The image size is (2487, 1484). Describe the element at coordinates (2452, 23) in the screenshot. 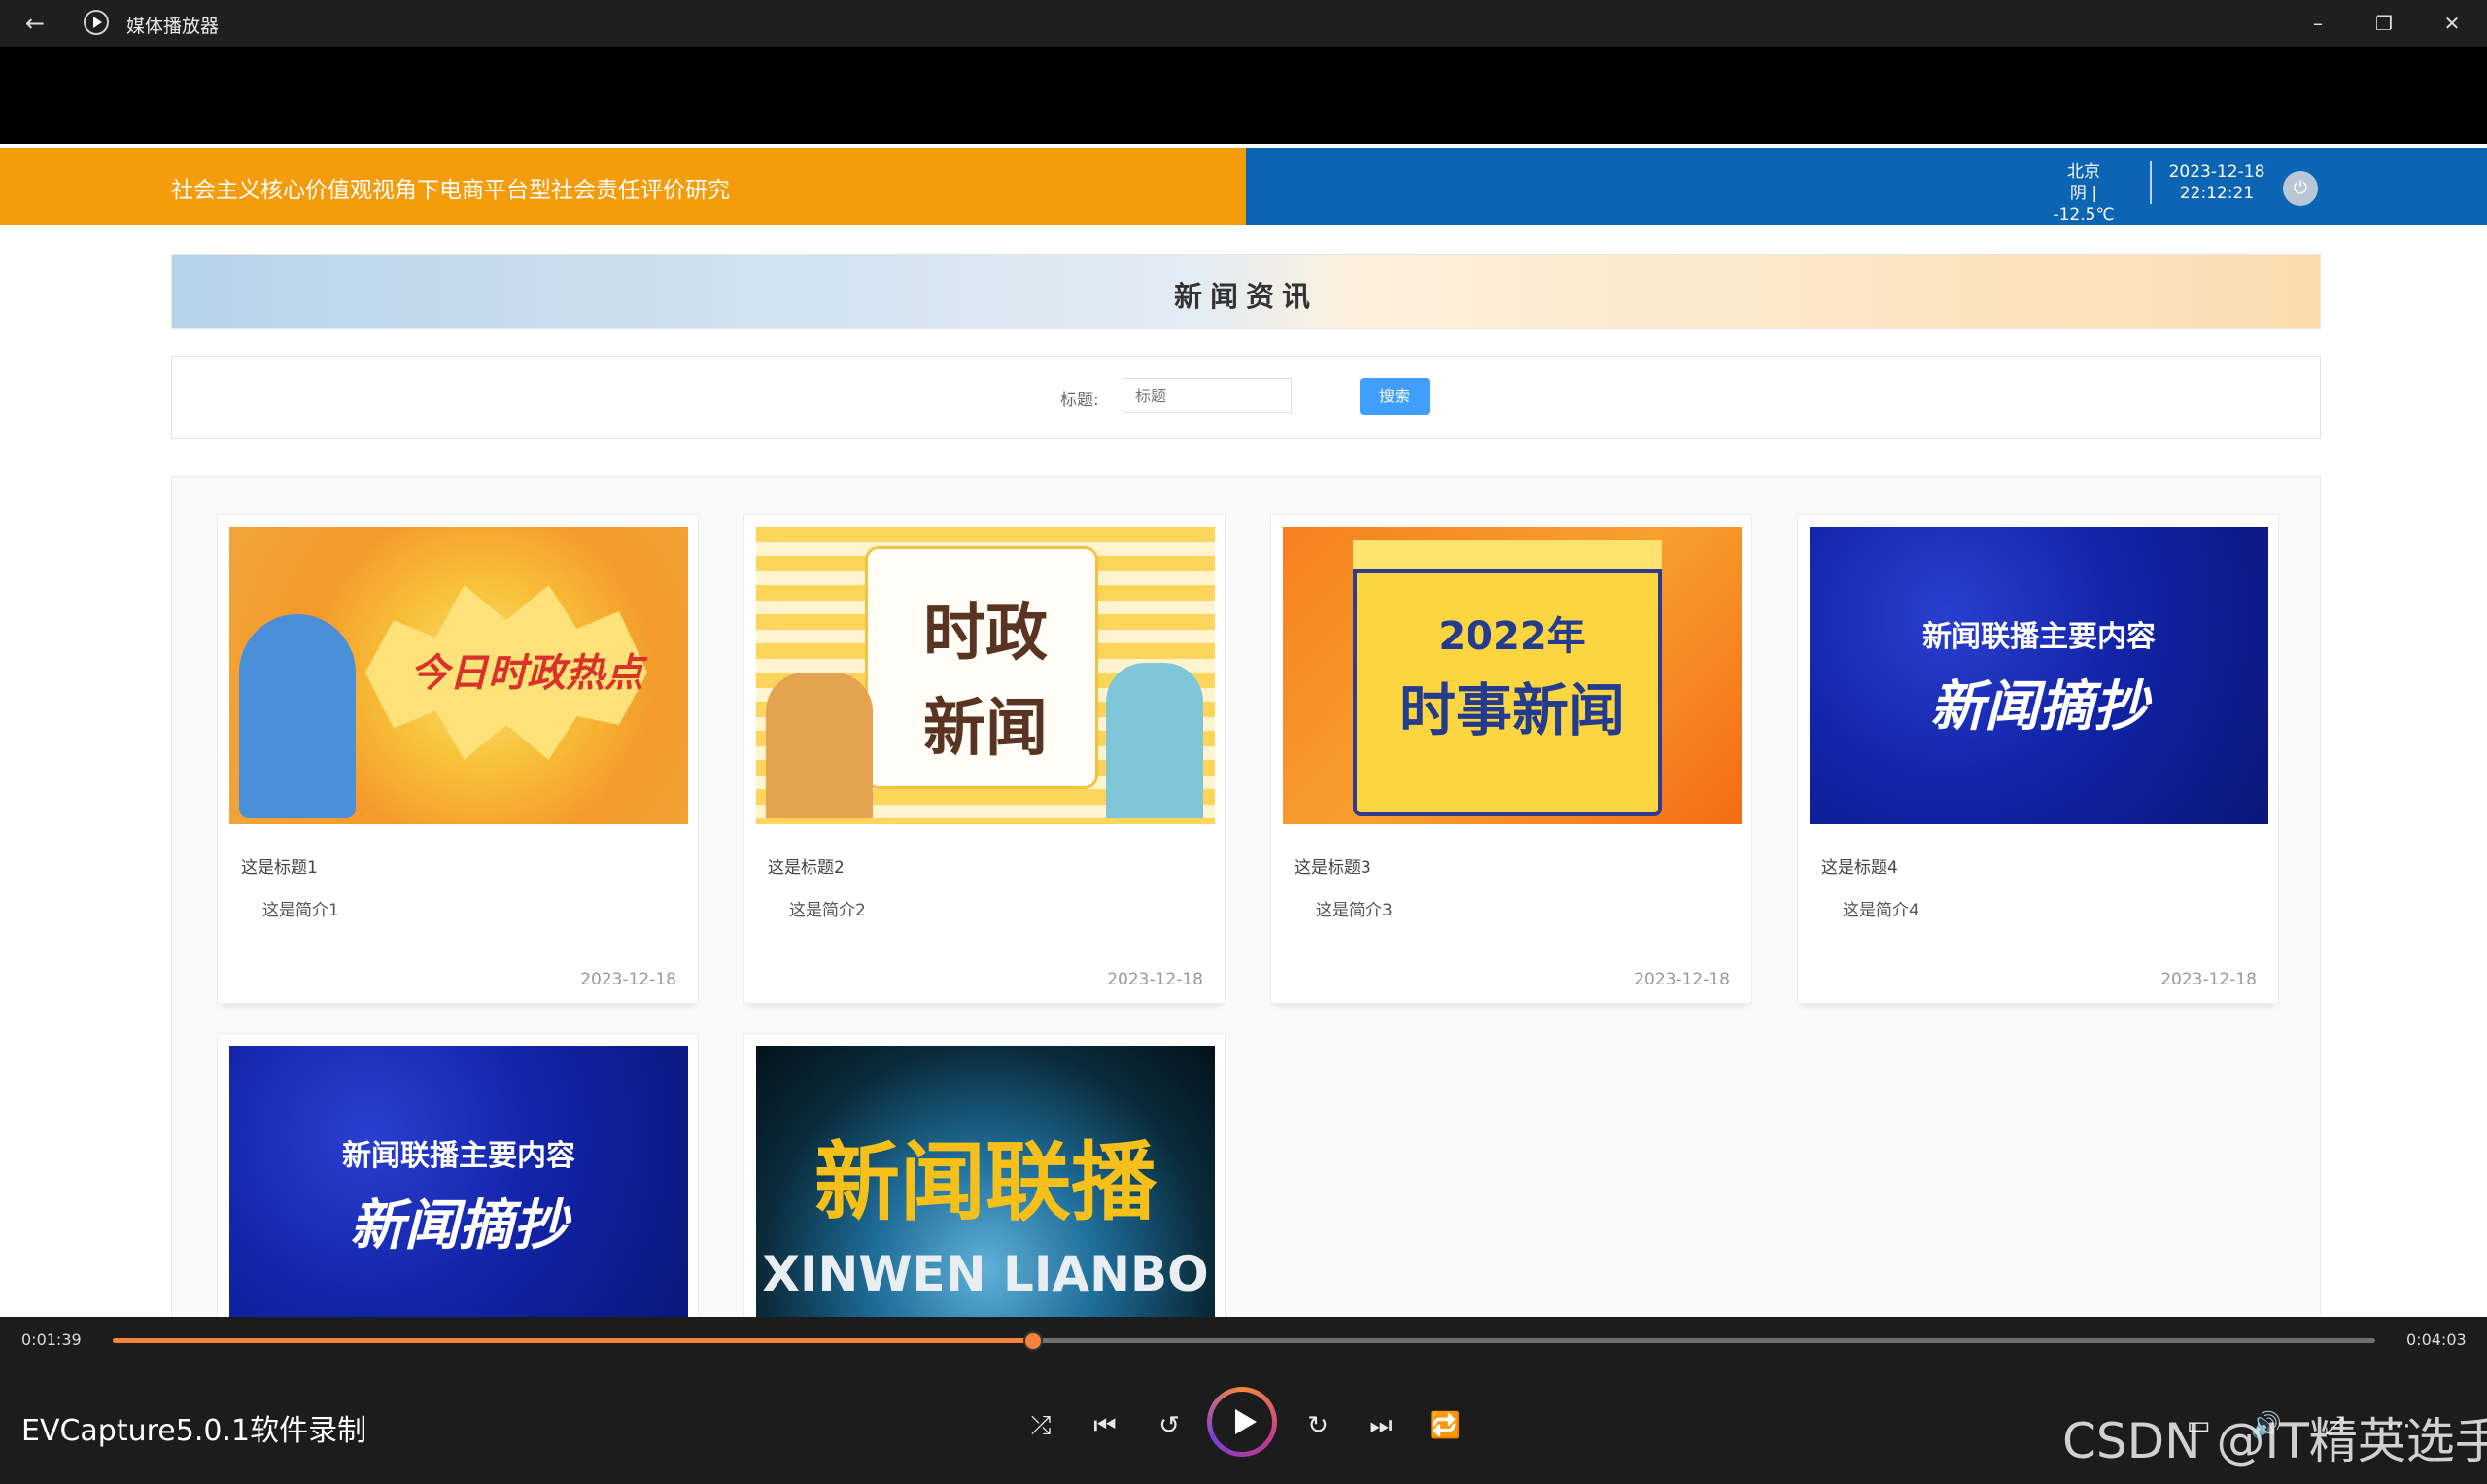

I see `close-button: ✕` at that location.